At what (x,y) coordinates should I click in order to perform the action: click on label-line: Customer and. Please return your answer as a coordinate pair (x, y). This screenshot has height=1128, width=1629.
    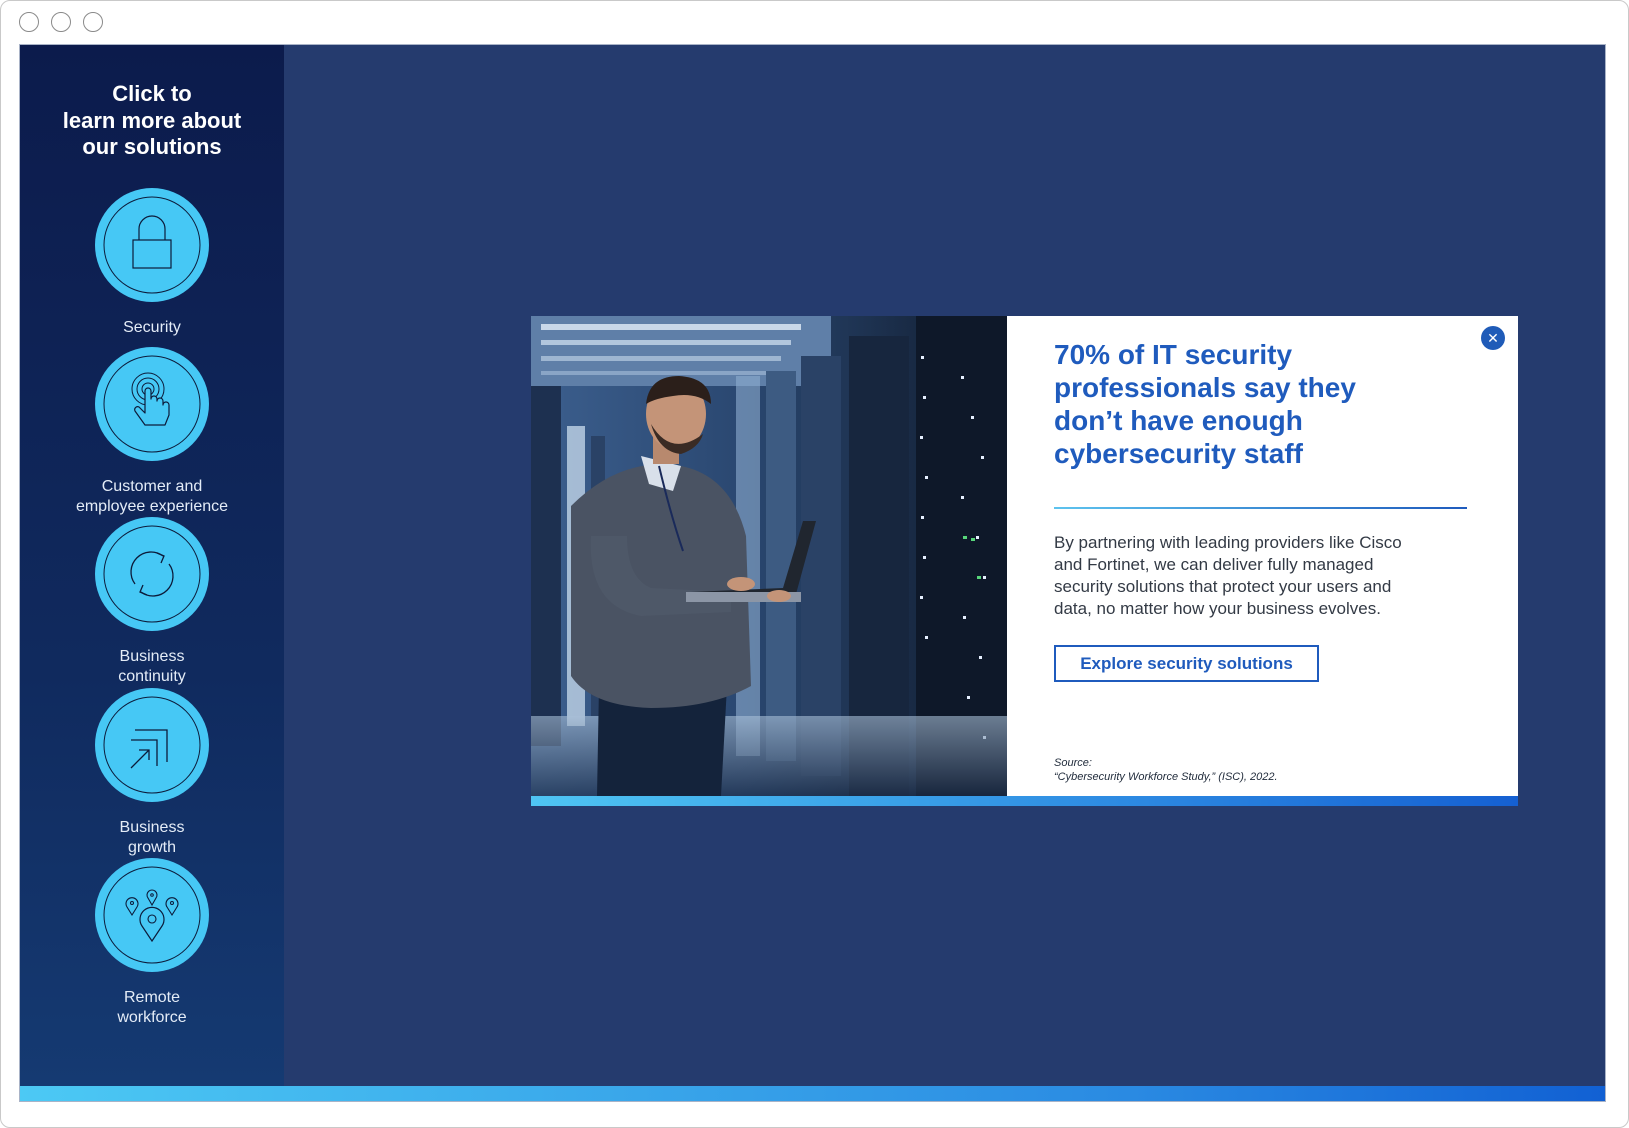
    Looking at the image, I should click on (152, 486).